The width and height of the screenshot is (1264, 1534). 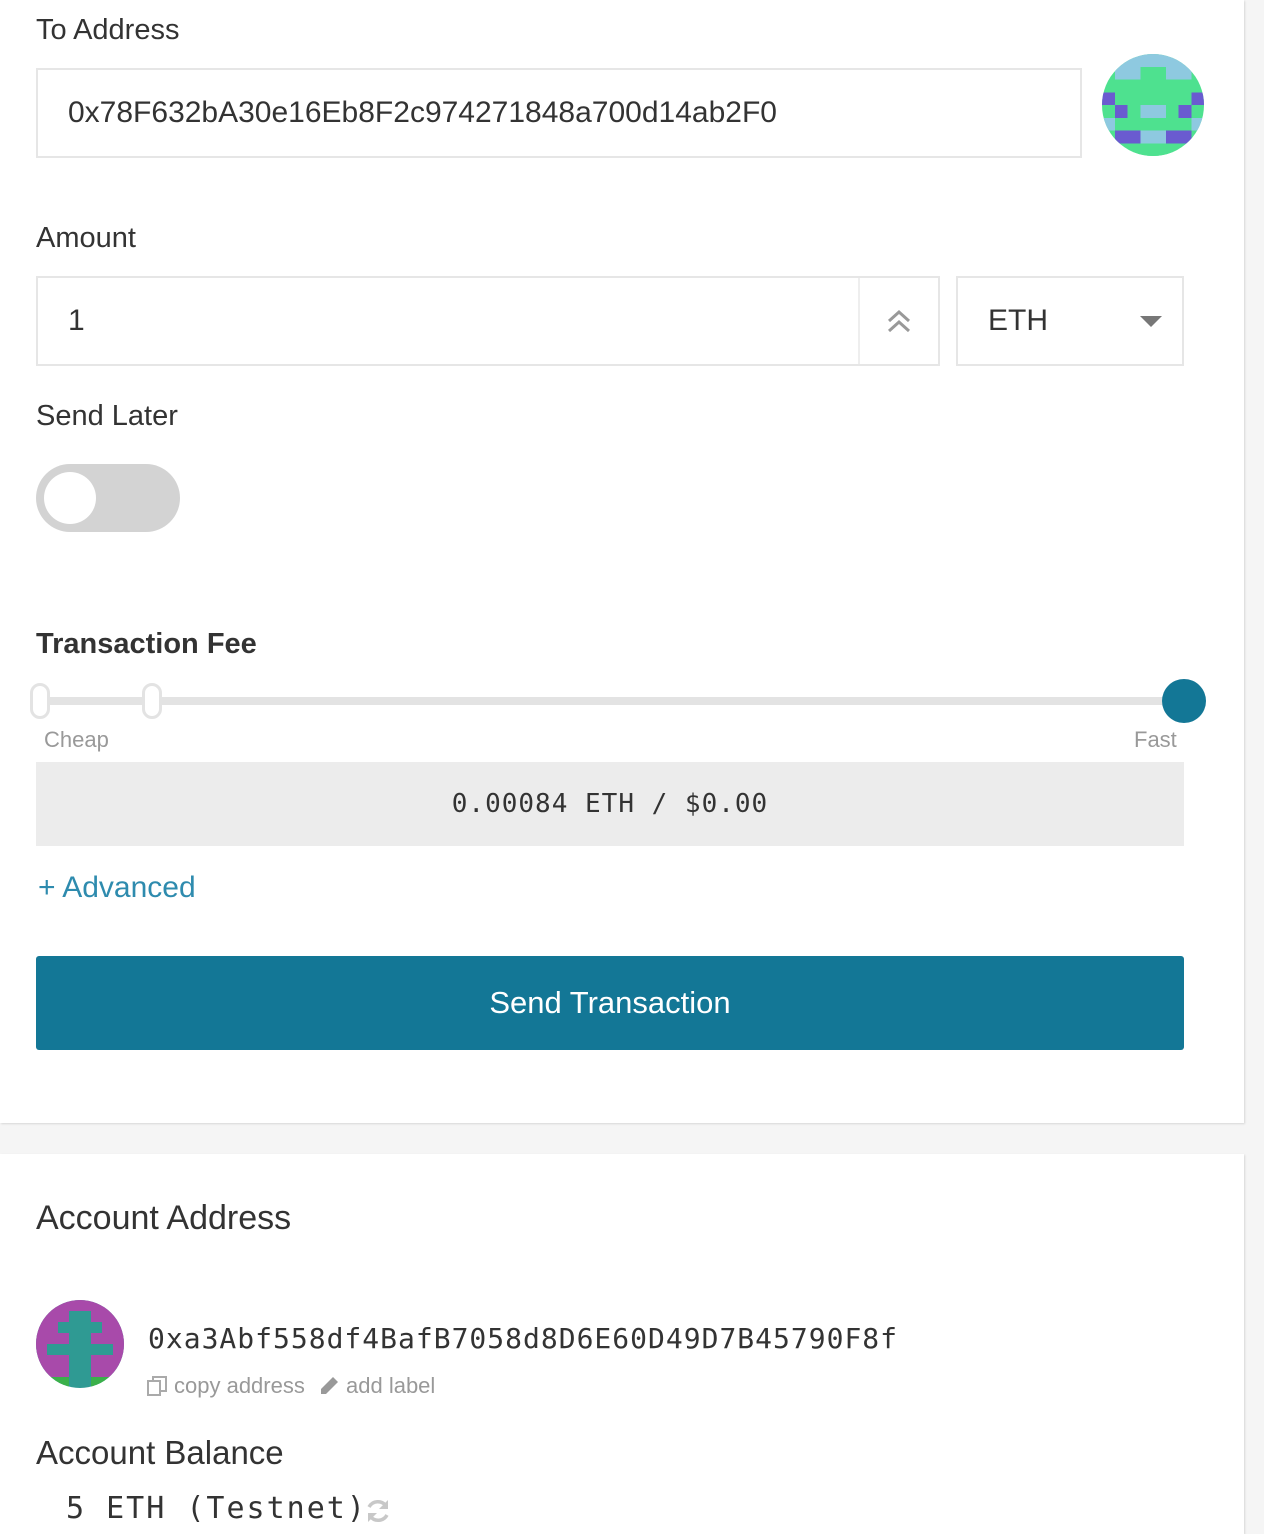 I want to click on amount-input: 1, so click(x=488, y=321).